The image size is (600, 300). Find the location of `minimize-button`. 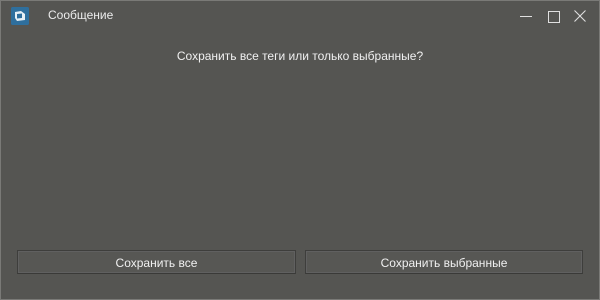

minimize-button is located at coordinates (526, 16).